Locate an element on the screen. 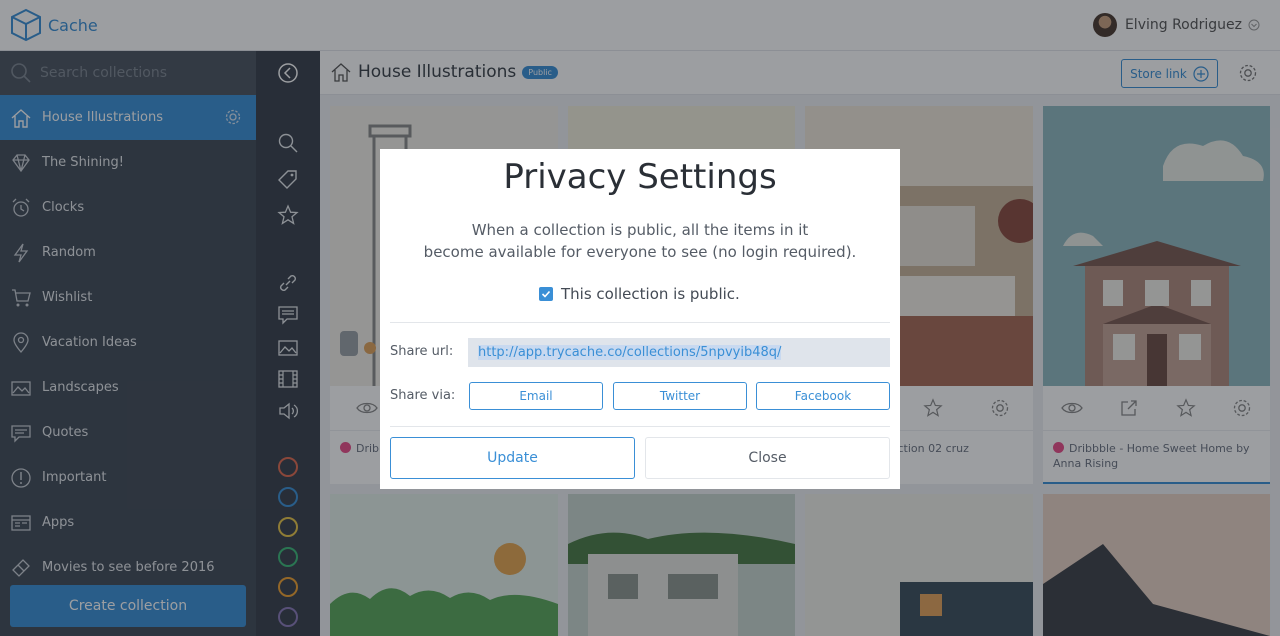  public-checkbox-row: This collection is public. is located at coordinates (639, 294).